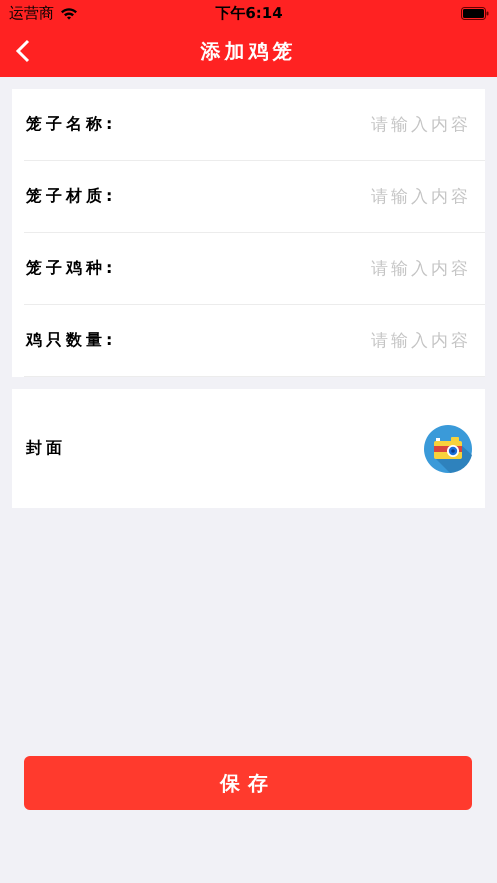 This screenshot has height=883, width=497. I want to click on back-icon, so click(23, 51).